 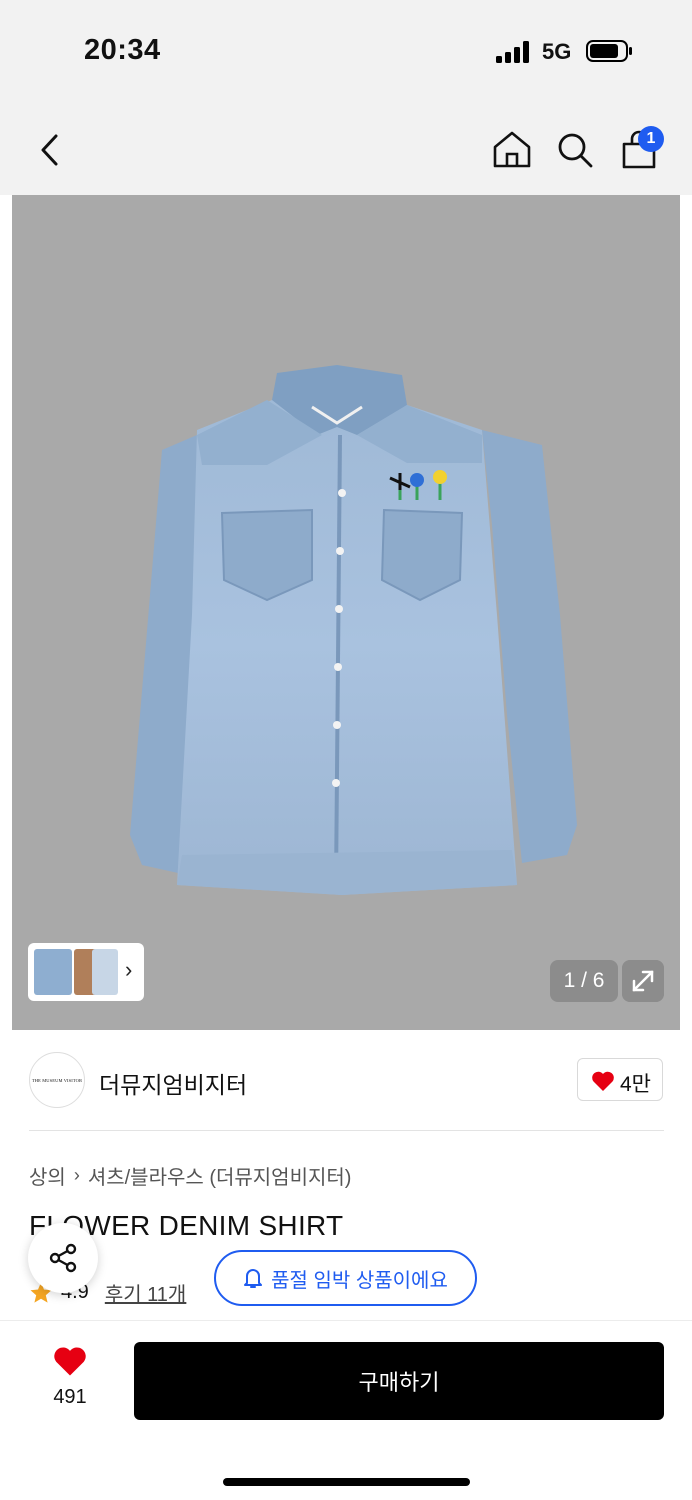 I want to click on image-counter: 1 / 6, so click(x=584, y=981).